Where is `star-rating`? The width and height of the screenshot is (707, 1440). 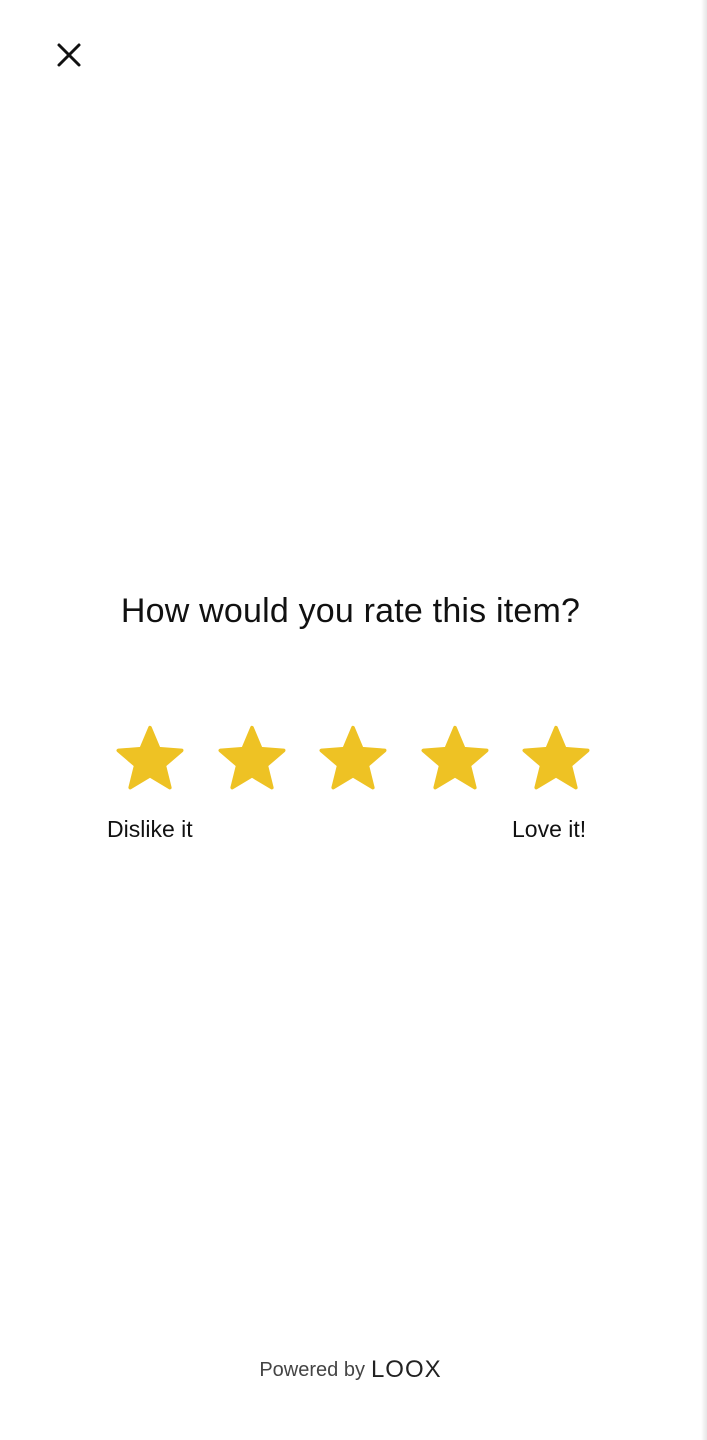
star-rating is located at coordinates (353, 759).